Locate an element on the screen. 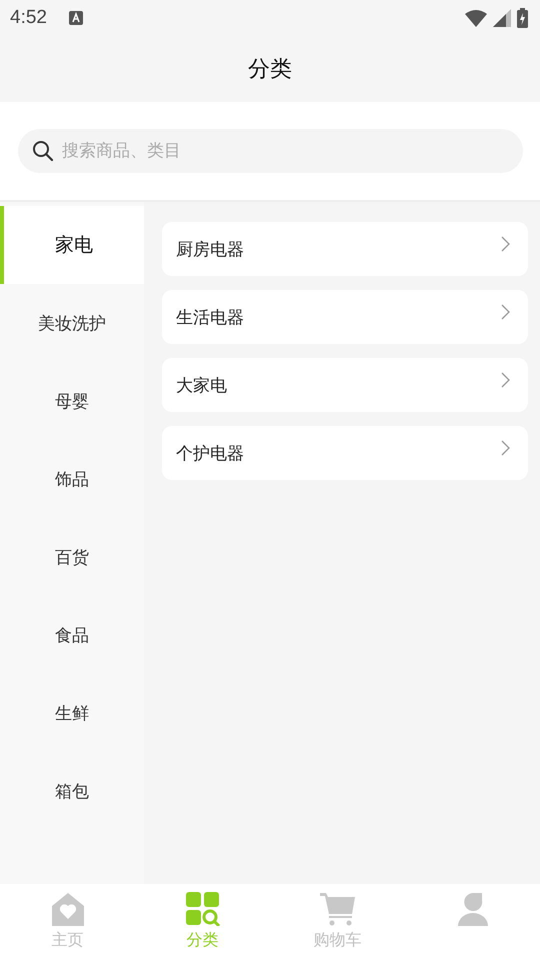 This screenshot has height=960, width=540. status-time: 4:52 is located at coordinates (28, 18).